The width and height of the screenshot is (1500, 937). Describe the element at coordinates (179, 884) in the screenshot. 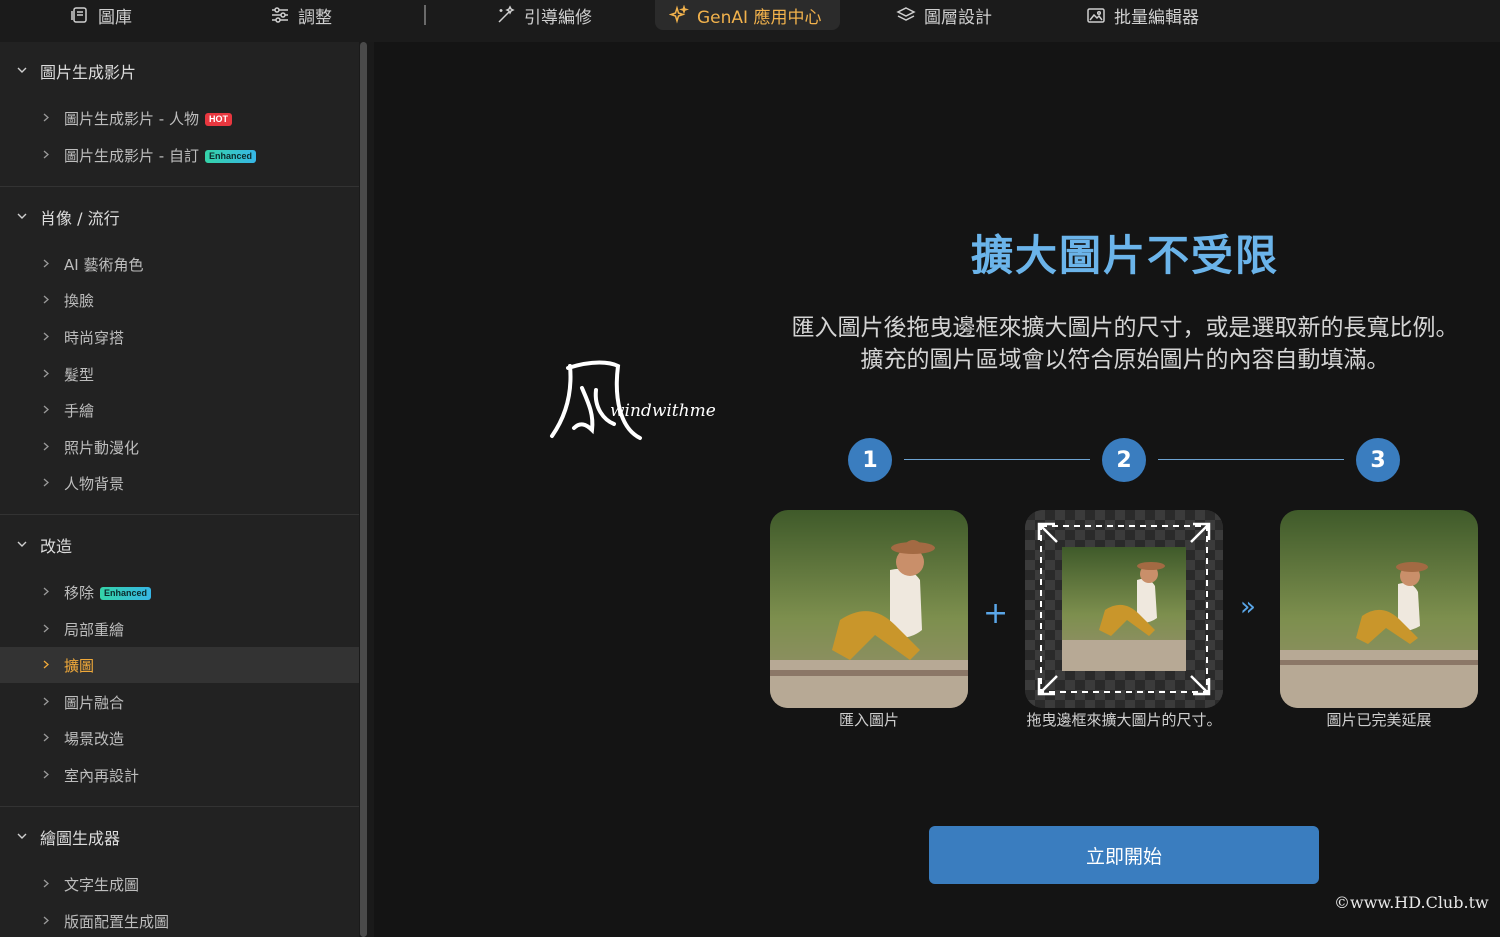

I see `sidebar-item-text-to-image: 文字生成圖` at that location.